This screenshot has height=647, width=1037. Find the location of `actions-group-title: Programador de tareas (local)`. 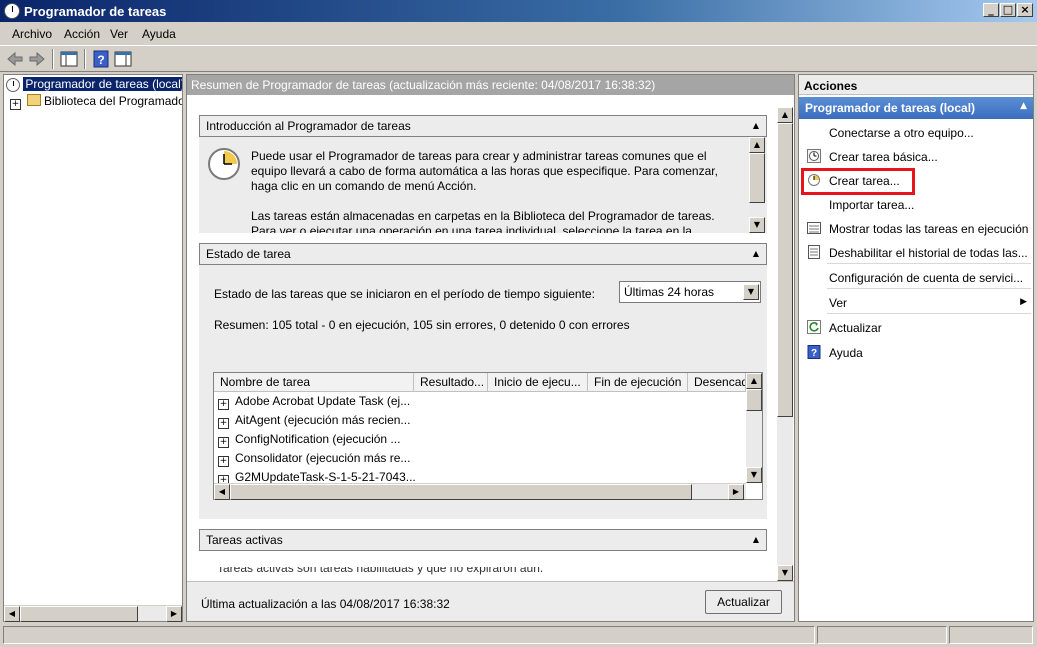

actions-group-title: Programador de tareas (local) is located at coordinates (890, 108).